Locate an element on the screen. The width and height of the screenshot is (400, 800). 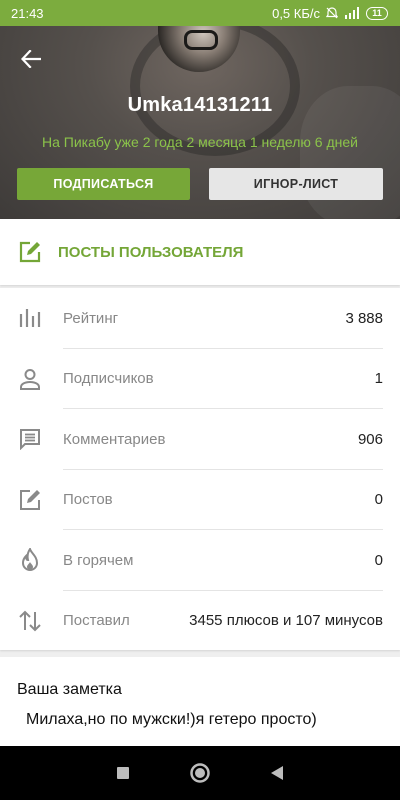
network-speed: 0,5 КБ/с is located at coordinates (296, 13).